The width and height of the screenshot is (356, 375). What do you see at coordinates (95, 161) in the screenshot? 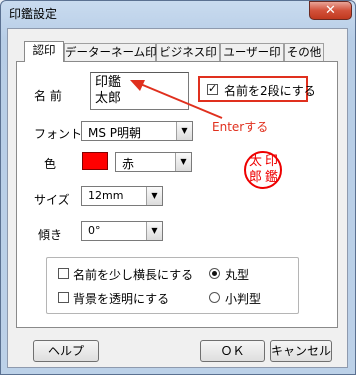
I see `color-swatch` at bounding box center [95, 161].